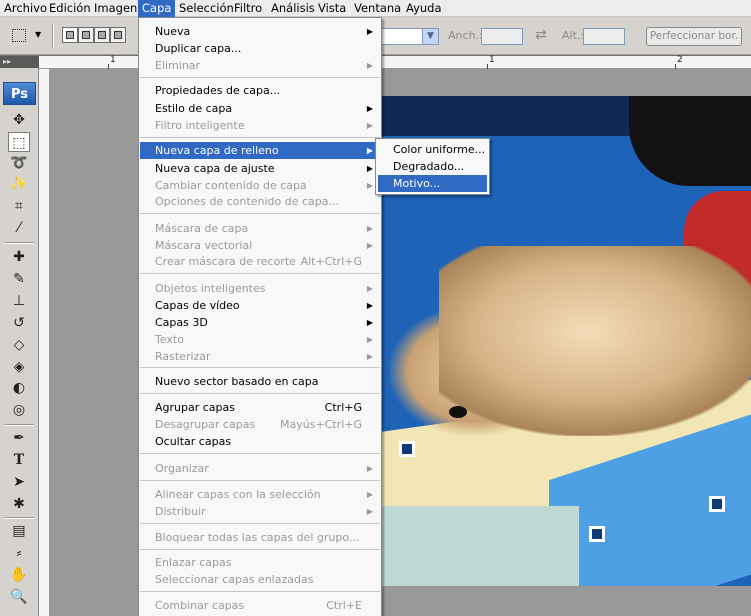  I want to click on menu-item-filtro-inteligente: Filtro inteligente ▶, so click(260, 125).